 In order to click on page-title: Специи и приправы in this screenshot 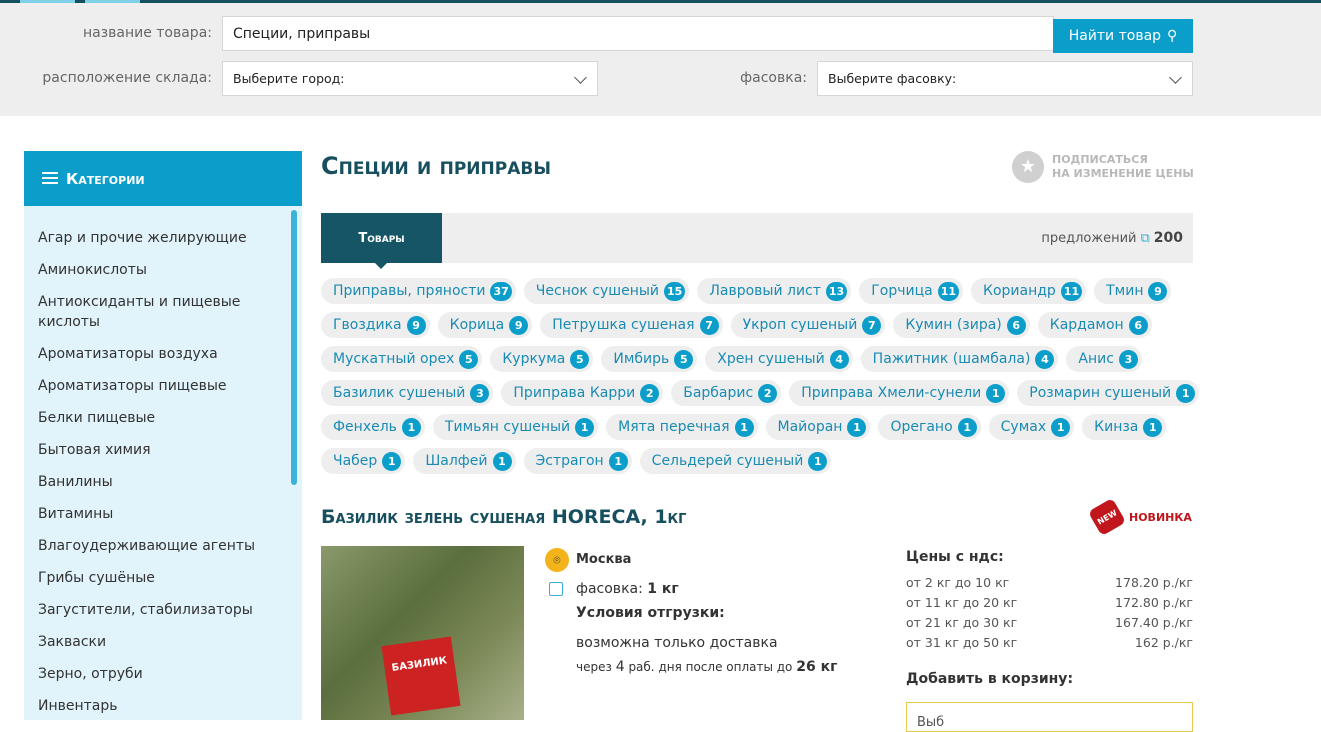, I will do `click(436, 166)`.